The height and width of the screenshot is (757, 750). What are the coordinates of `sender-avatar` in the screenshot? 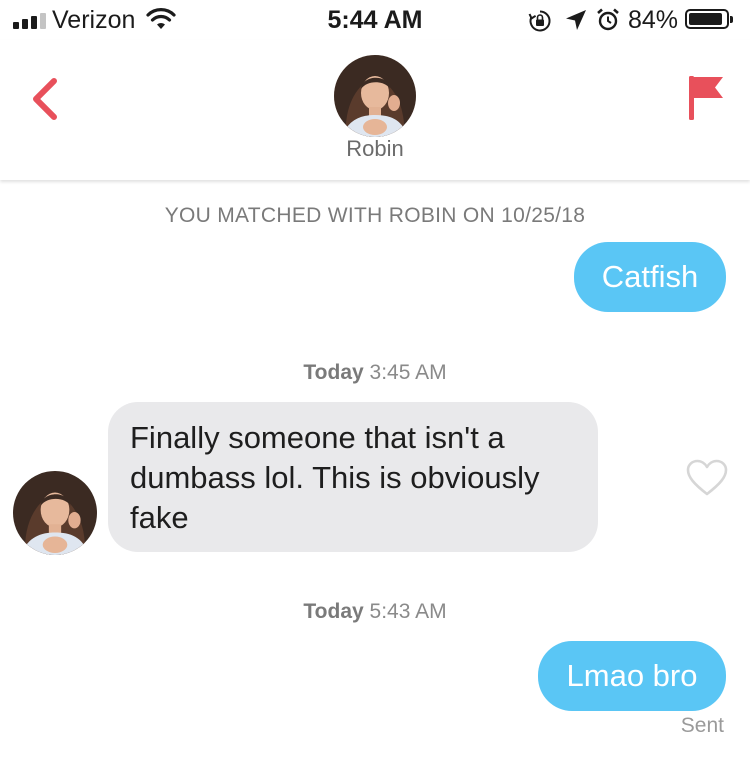 It's located at (55, 513).